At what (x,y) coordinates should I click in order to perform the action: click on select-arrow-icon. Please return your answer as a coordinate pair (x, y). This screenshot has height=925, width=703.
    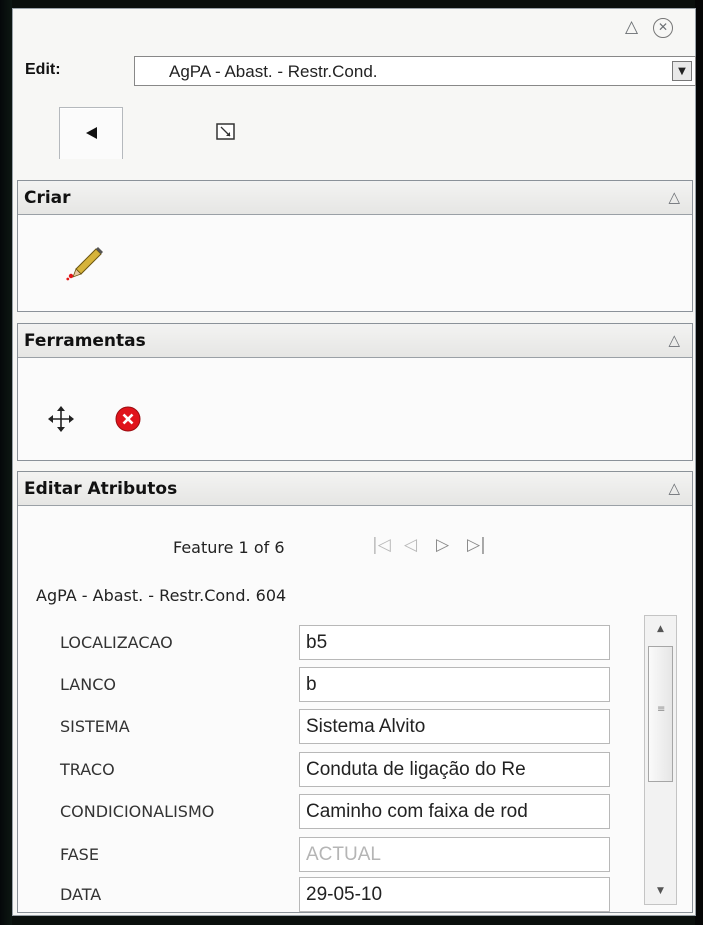
    Looking at the image, I should click on (91, 133).